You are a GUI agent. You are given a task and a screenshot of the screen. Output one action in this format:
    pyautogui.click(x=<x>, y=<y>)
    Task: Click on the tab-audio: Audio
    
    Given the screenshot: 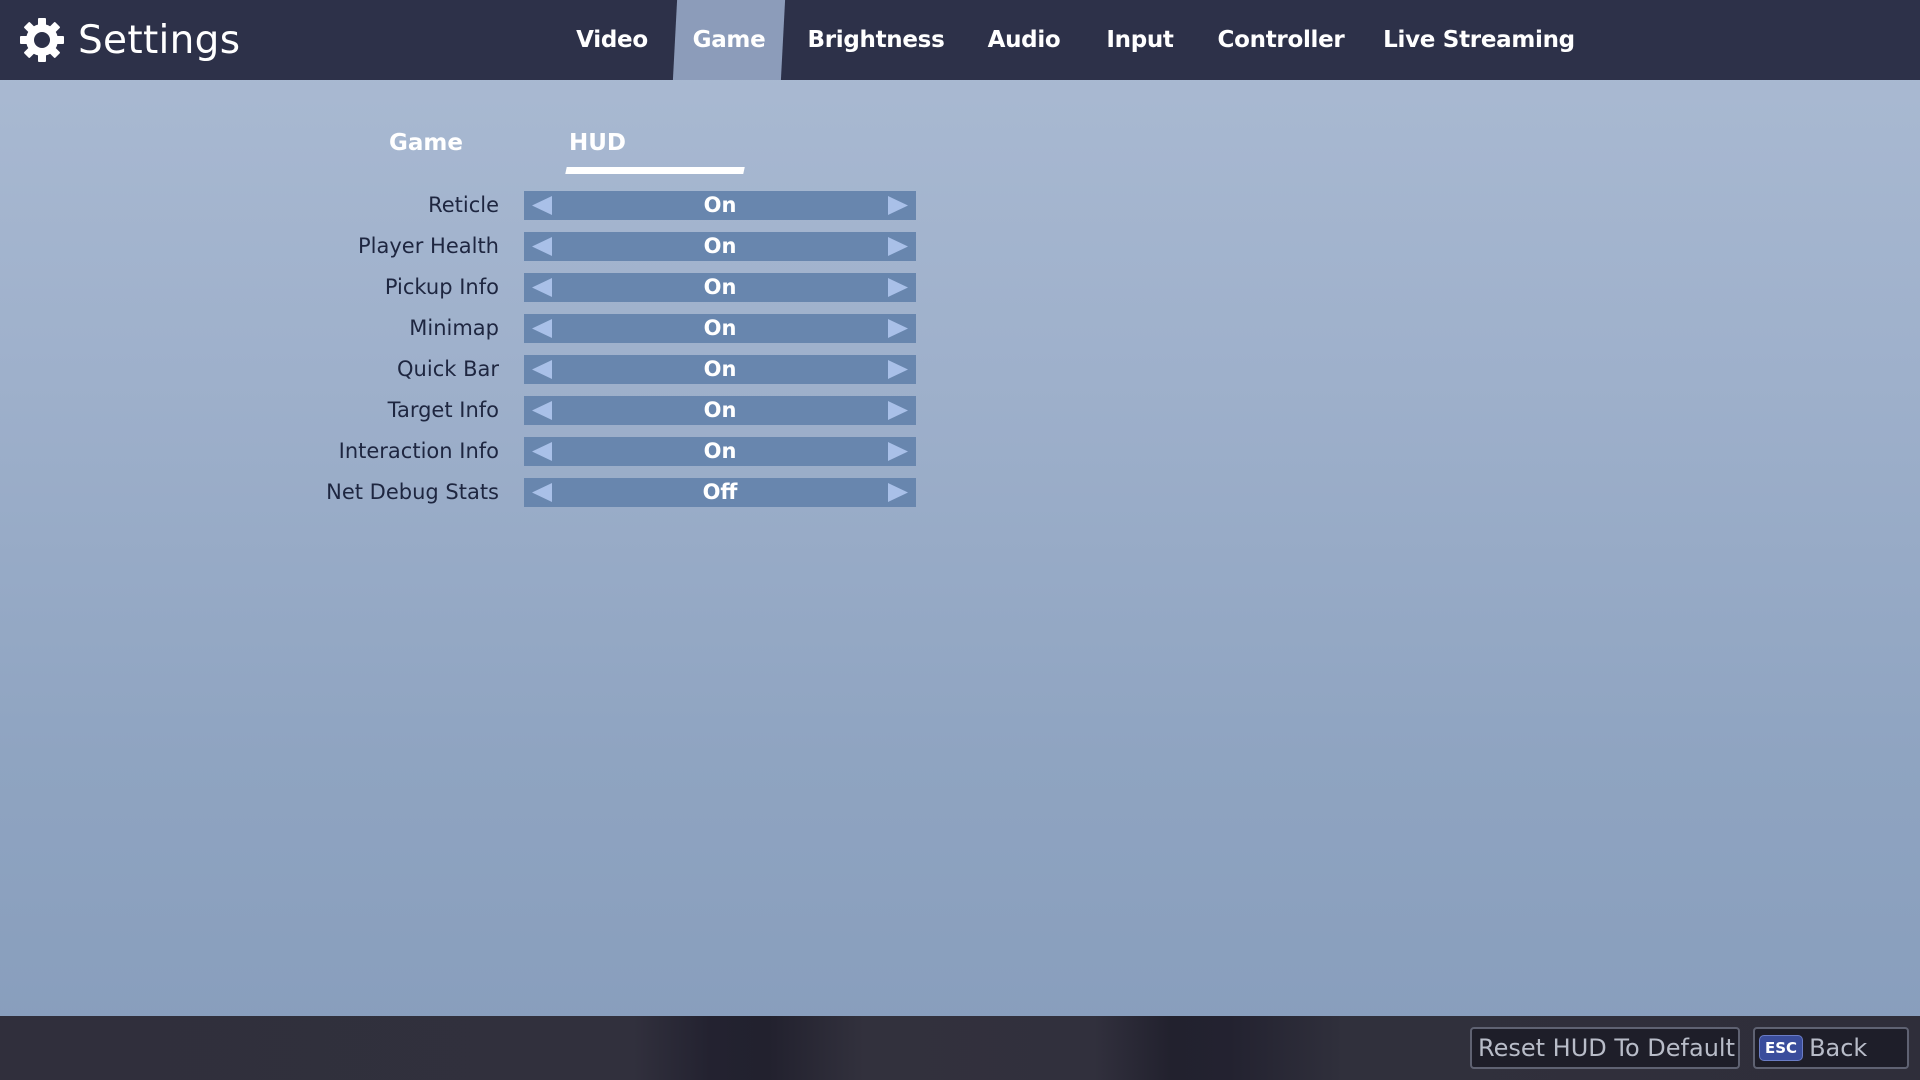 What is the action you would take?
    pyautogui.click(x=1024, y=40)
    